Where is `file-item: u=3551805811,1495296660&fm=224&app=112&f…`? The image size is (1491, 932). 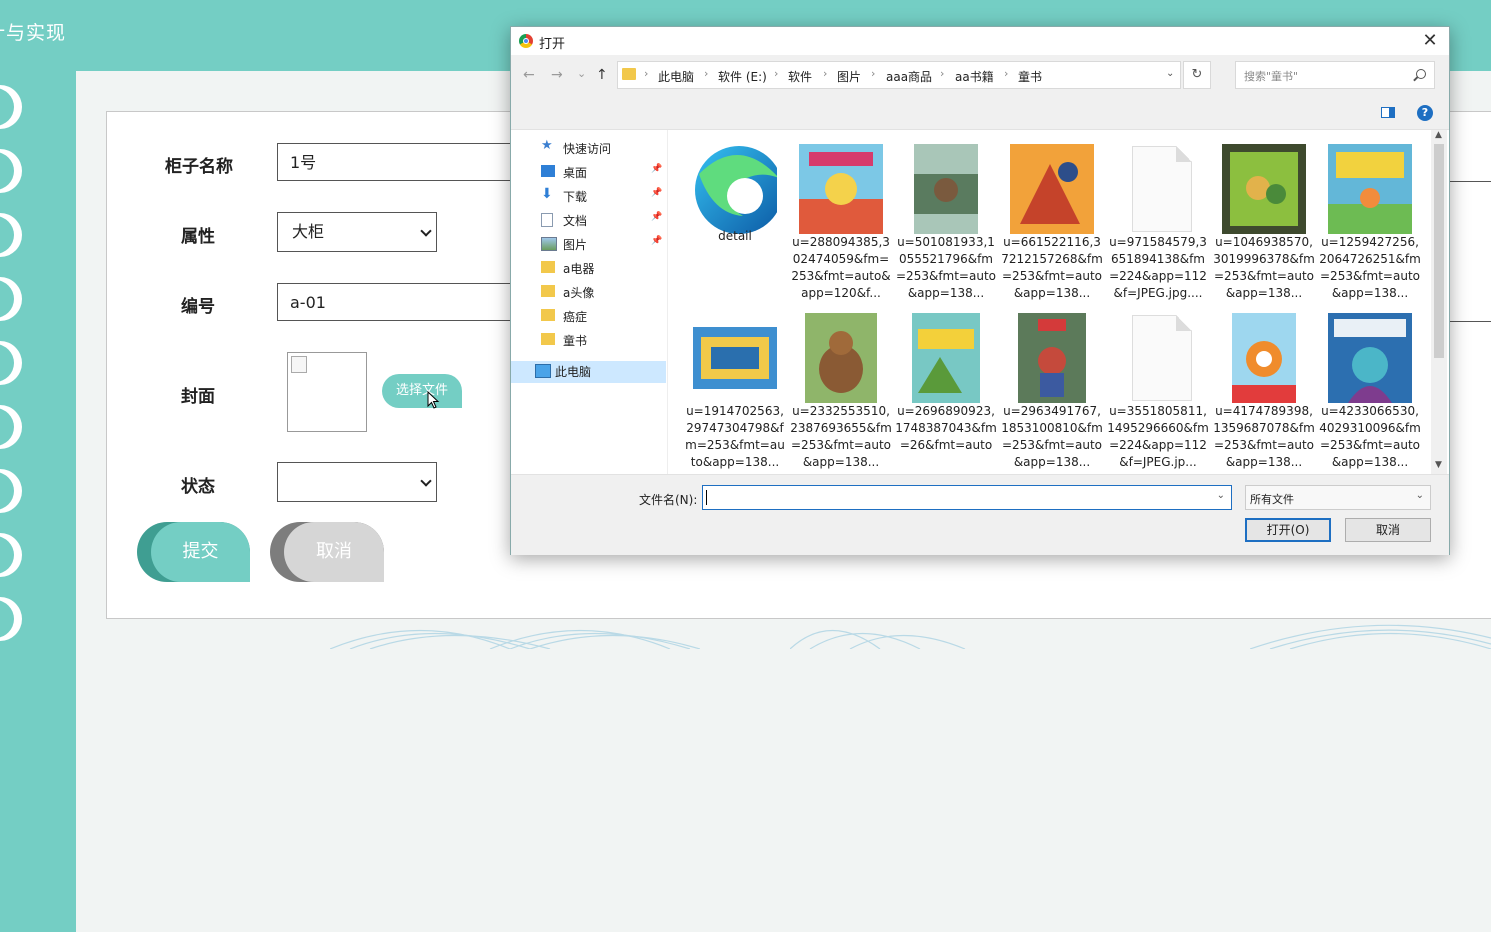
file-item: u=3551805811,1495296660&fm=224&app=112&f… is located at coordinates (1158, 386).